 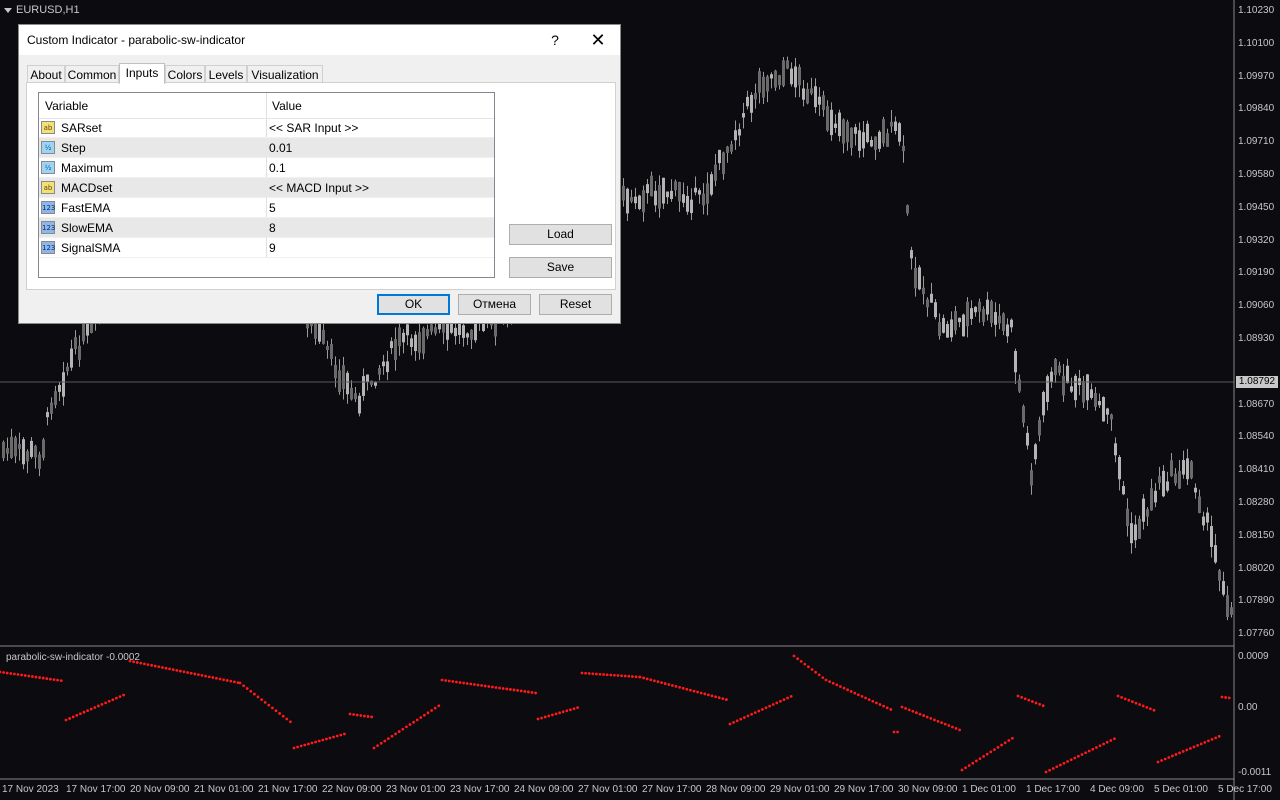 What do you see at coordinates (48, 127) in the screenshot?
I see `string-icon: ab` at bounding box center [48, 127].